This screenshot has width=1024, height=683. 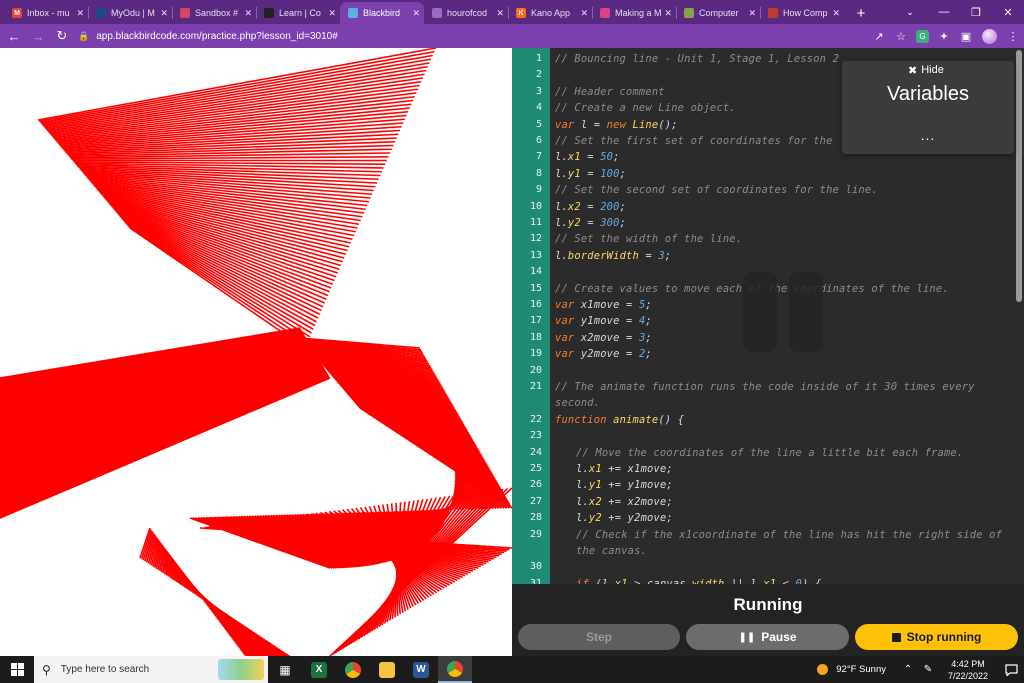 What do you see at coordinates (620, 419) in the screenshot?
I see `code-text: function animate() {` at bounding box center [620, 419].